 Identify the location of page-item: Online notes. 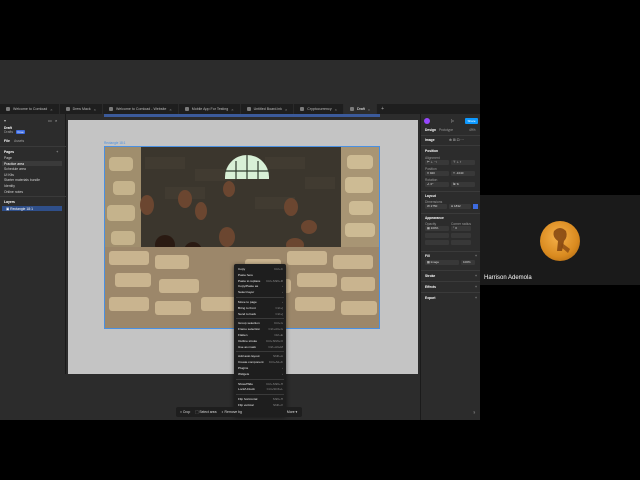
(13, 192).